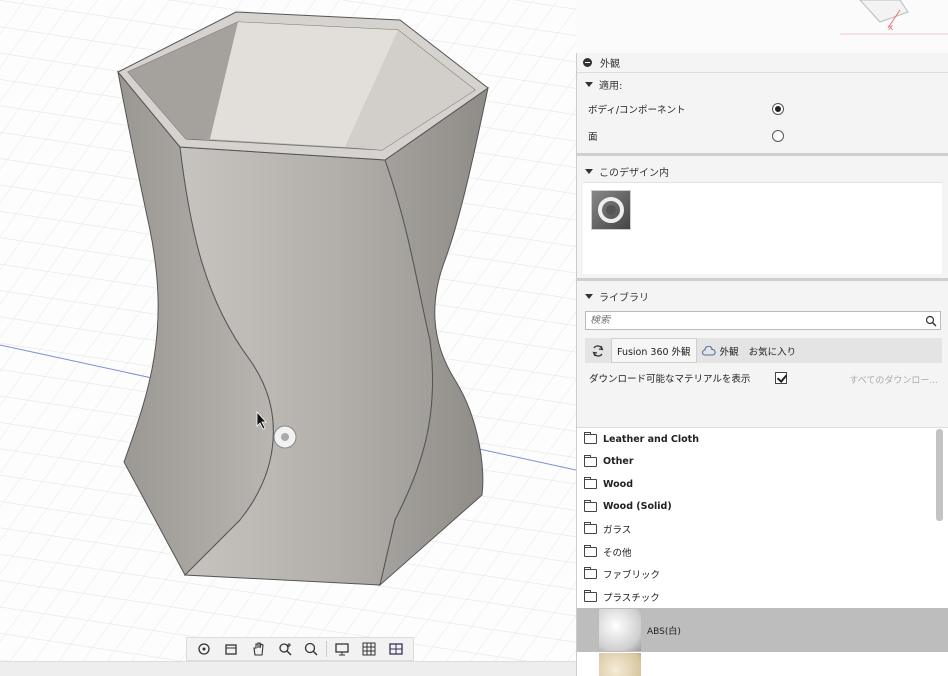 The height and width of the screenshot is (676, 948). What do you see at coordinates (617, 531) in the screenshot?
I see `folder-label: ガラス` at bounding box center [617, 531].